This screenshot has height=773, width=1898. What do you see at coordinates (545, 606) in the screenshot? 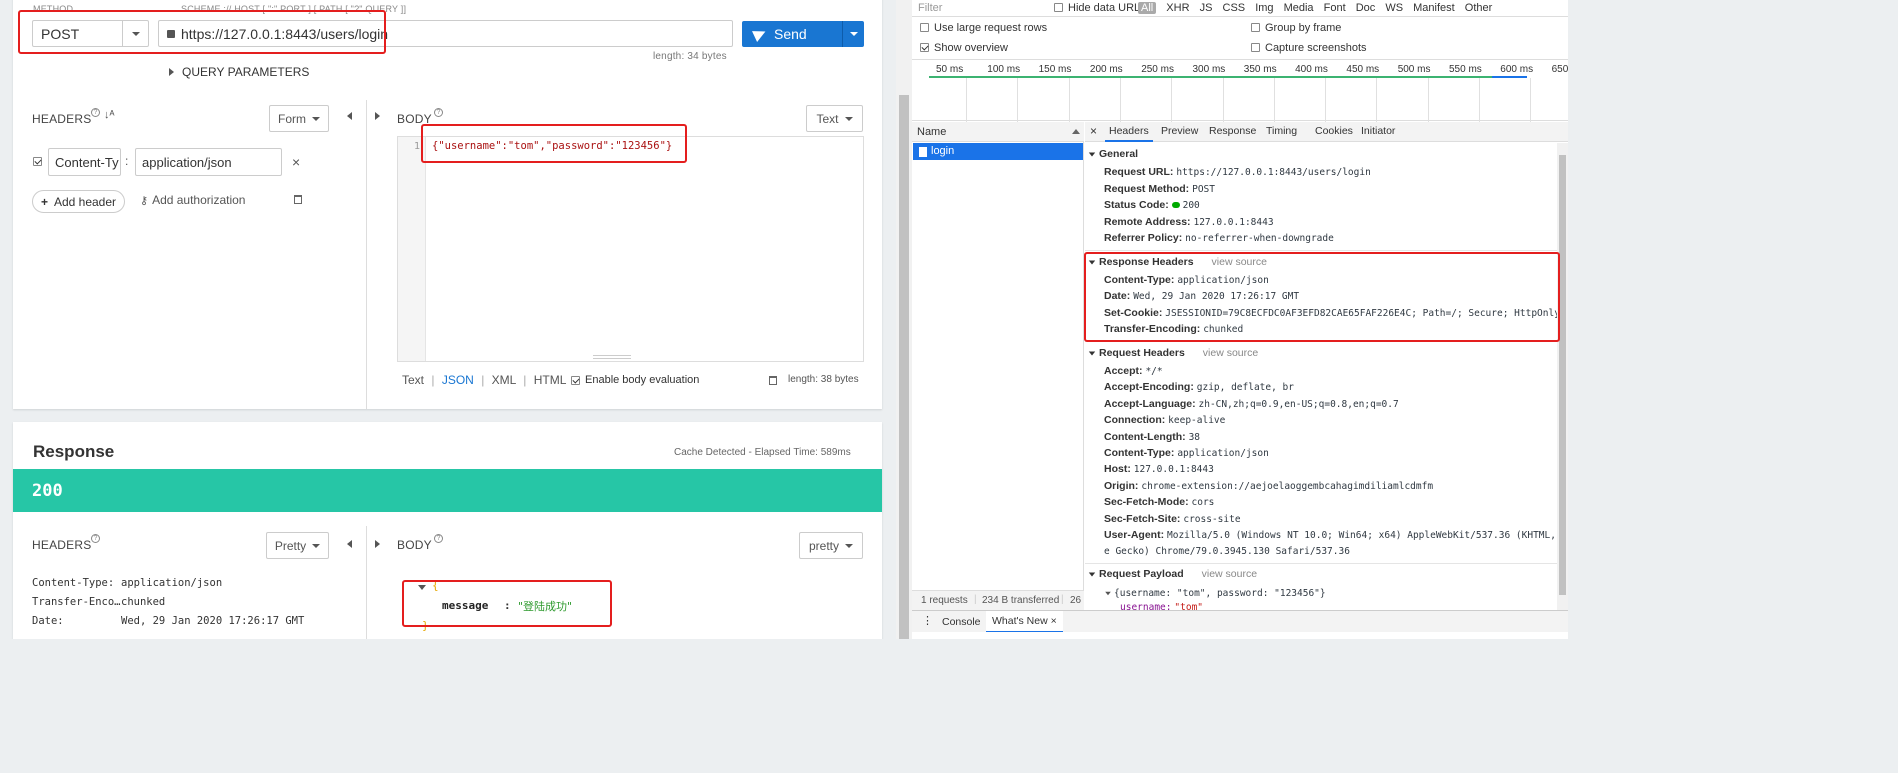
I see `json-value: "登陆成功"` at bounding box center [545, 606].